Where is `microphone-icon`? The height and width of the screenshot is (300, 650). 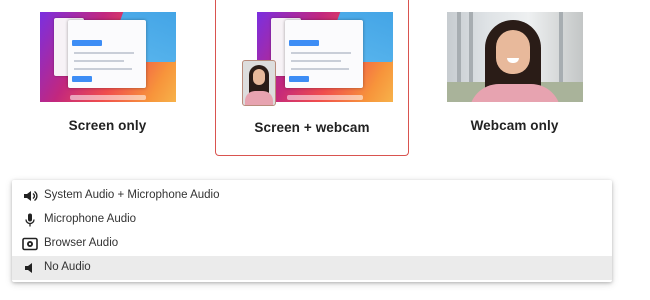 microphone-icon is located at coordinates (30, 220).